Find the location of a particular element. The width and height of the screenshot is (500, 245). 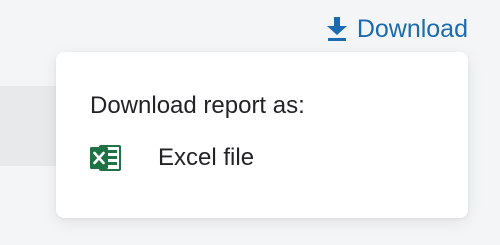

option-label: Excel file is located at coordinates (206, 157).